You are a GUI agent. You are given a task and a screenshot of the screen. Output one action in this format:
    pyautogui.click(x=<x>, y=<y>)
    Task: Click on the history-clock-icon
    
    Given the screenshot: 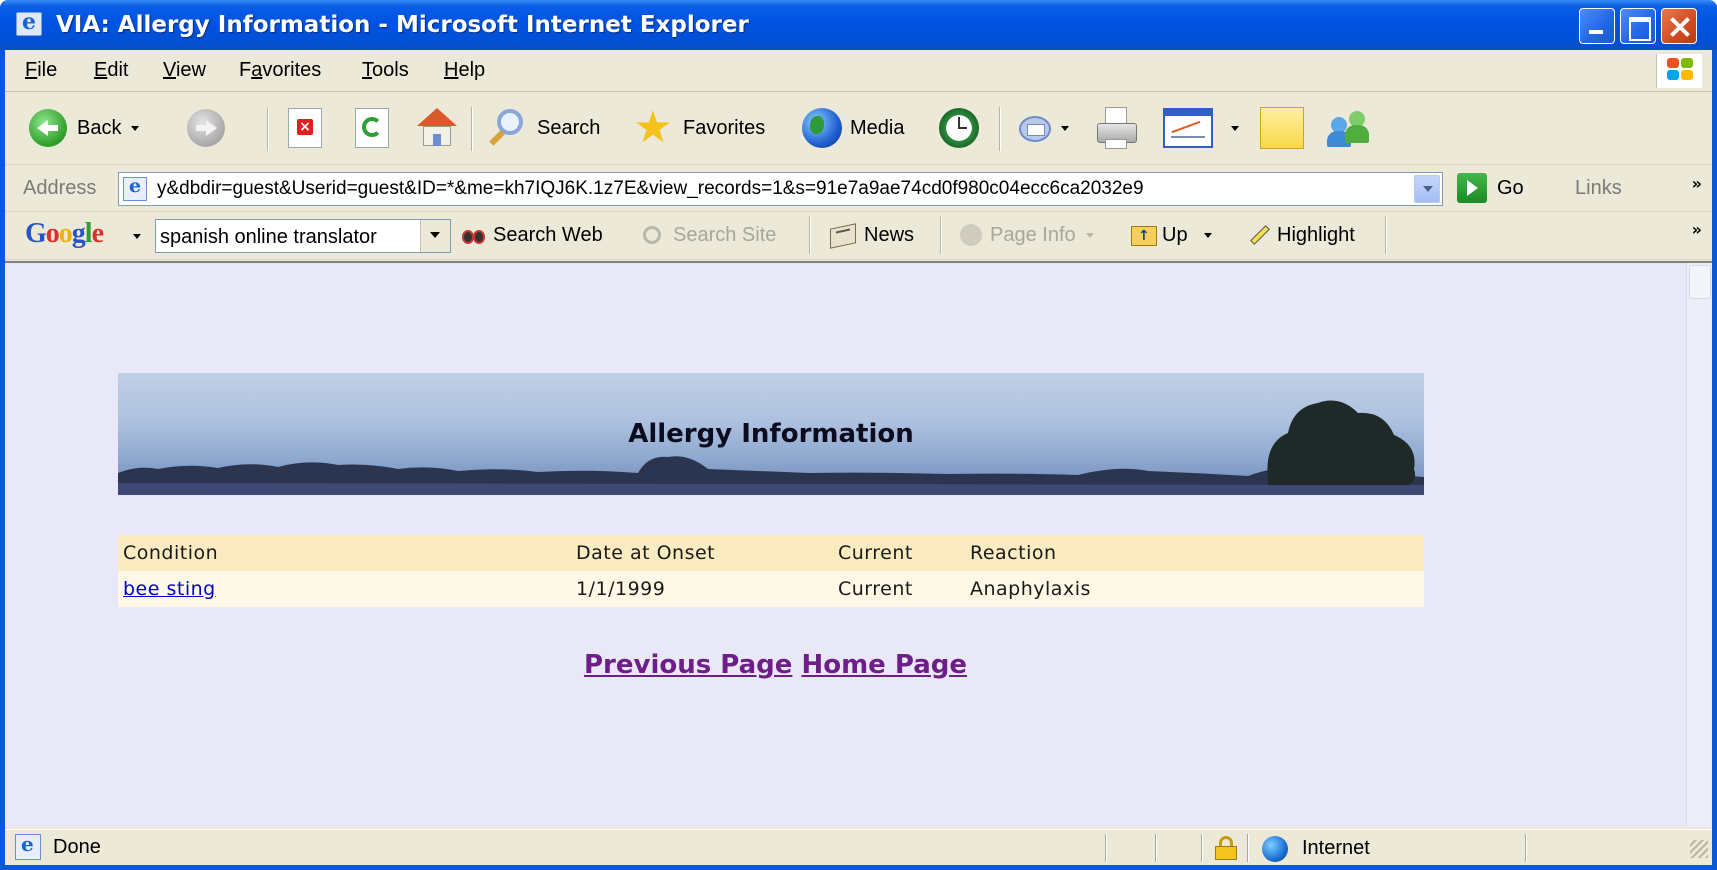 What is the action you would take?
    pyautogui.click(x=959, y=128)
    